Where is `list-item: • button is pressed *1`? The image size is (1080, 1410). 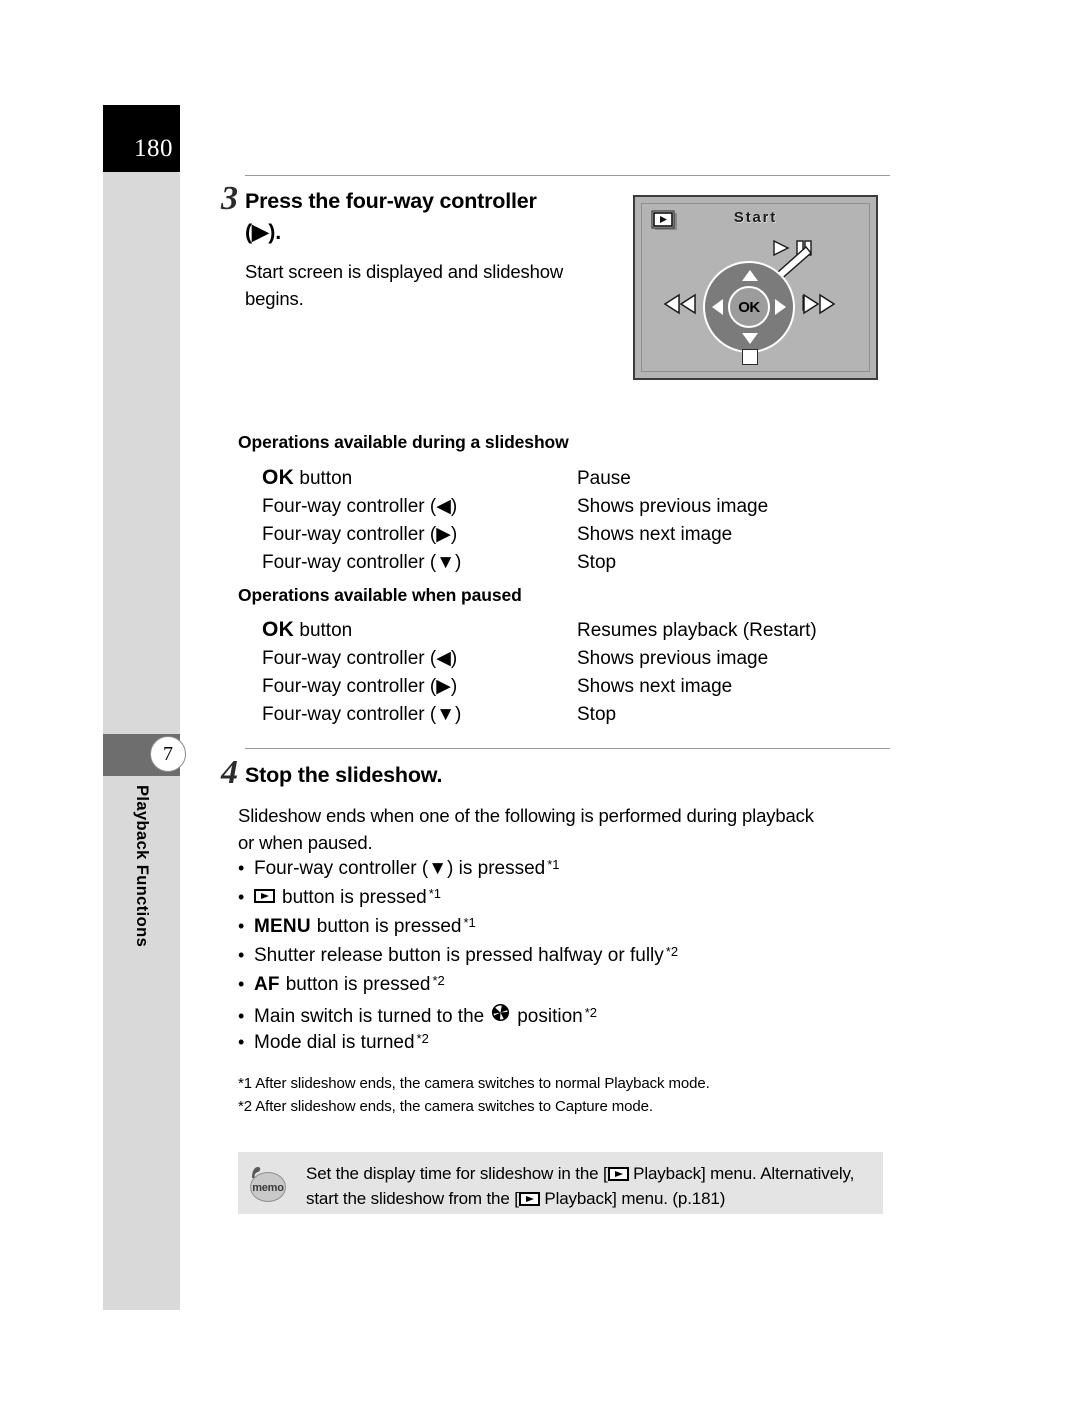
list-item: • button is pressed *1 is located at coordinates (563, 901).